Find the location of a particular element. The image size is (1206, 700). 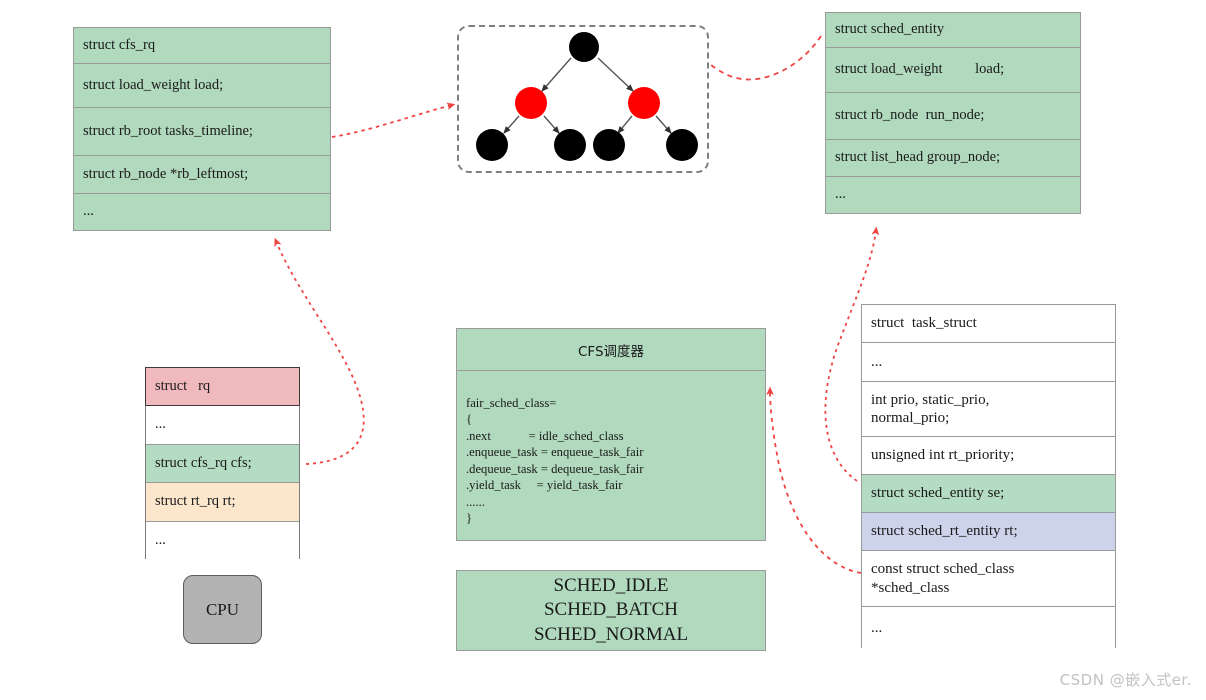

rq-row-cfs: struct cfs_rq cfs; is located at coordinates (222, 464).